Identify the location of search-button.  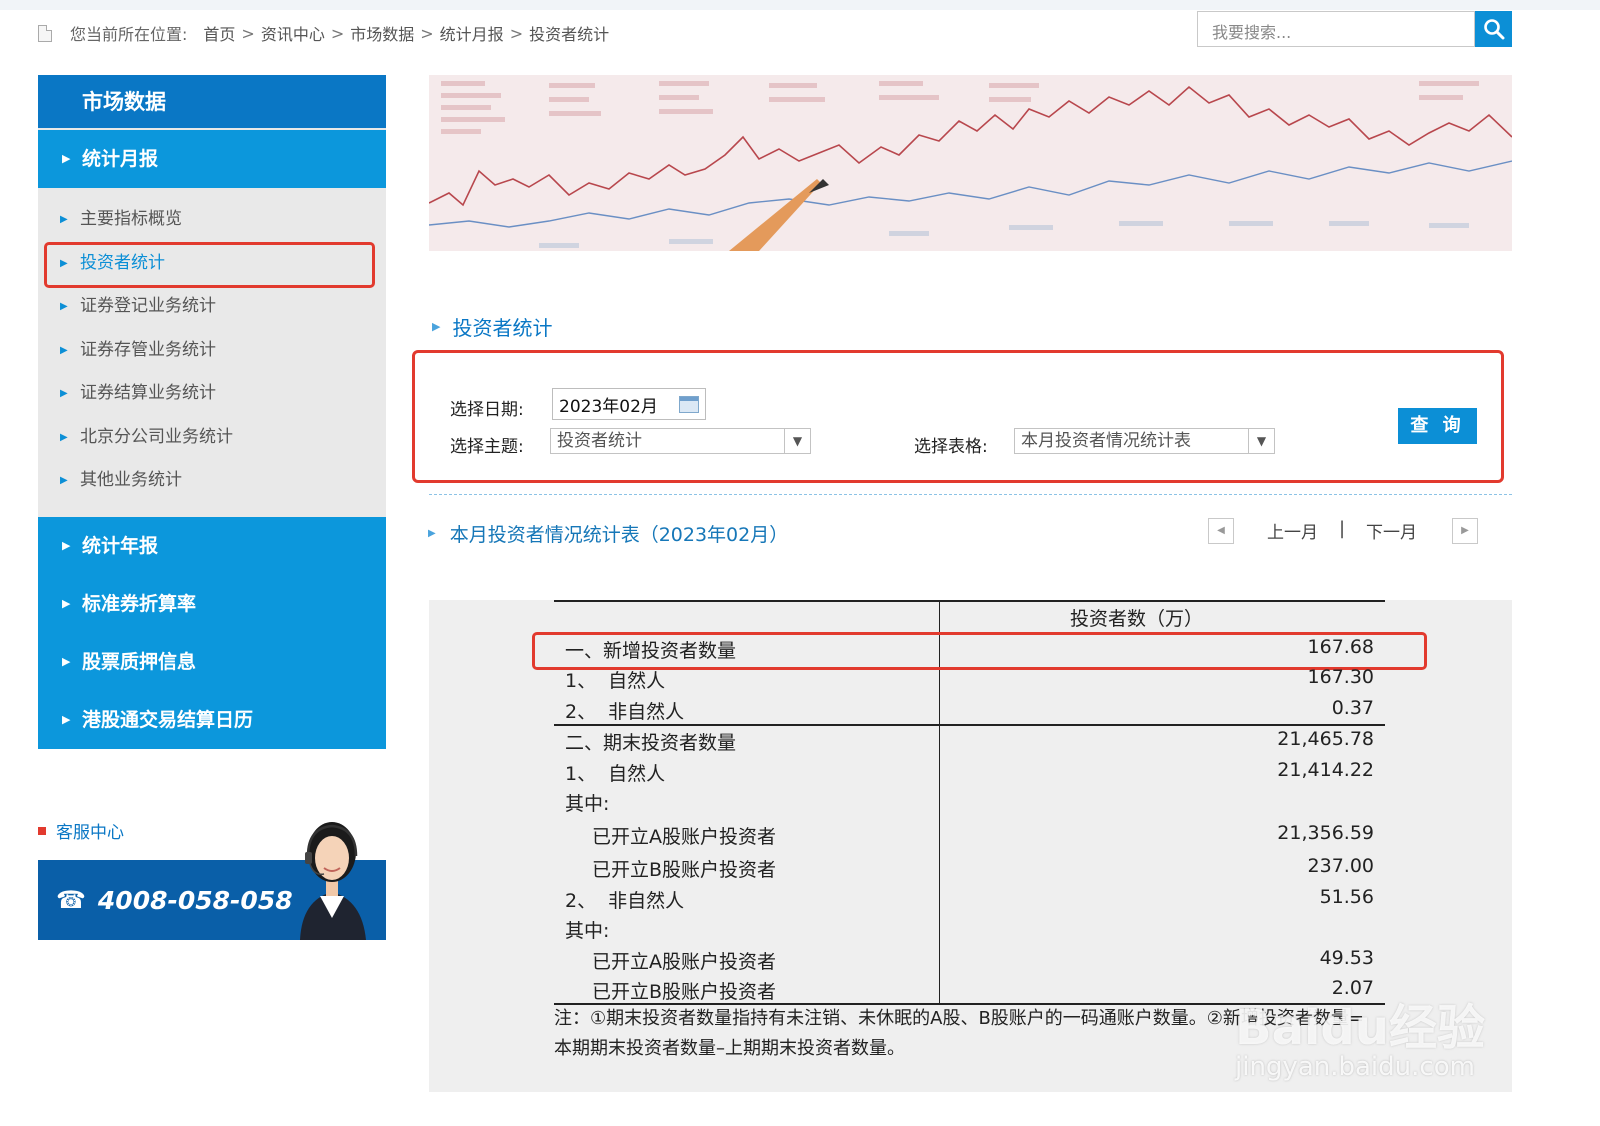
(1493, 29).